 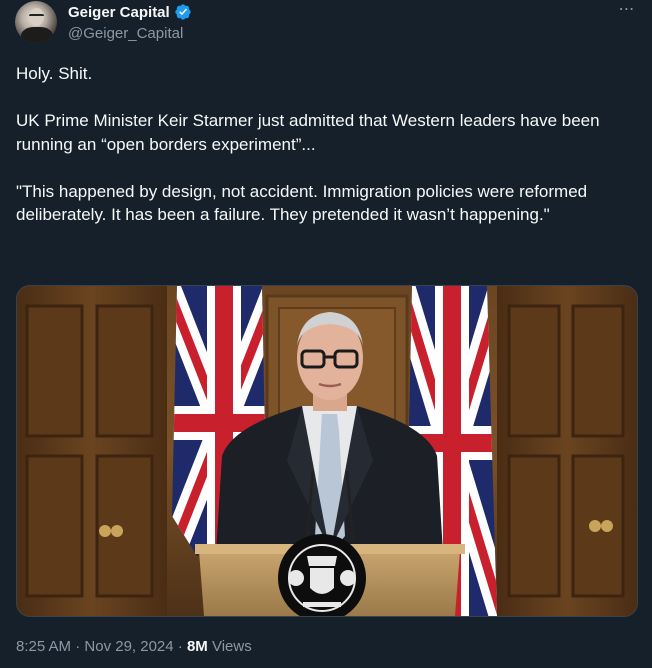 I want to click on author-display-name: Geiger Capital, so click(x=119, y=12).